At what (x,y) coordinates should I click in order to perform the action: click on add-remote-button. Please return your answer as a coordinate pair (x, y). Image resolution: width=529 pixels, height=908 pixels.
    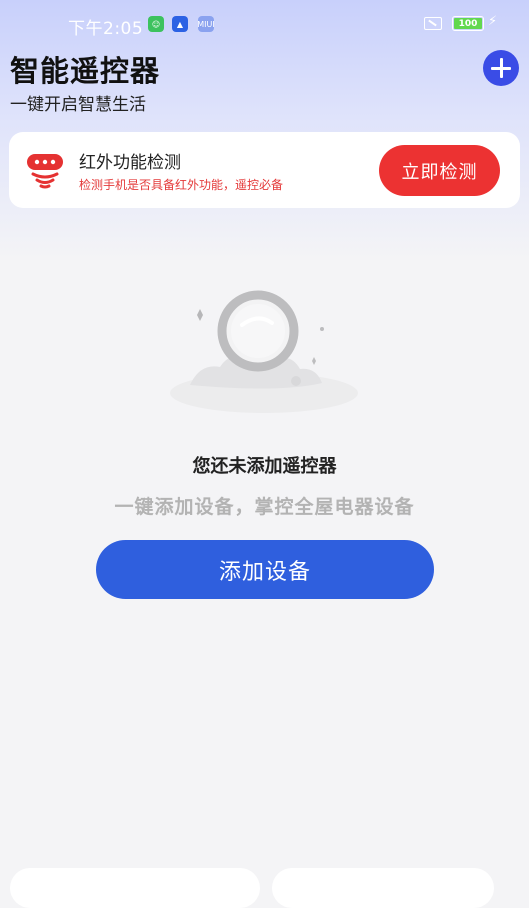
    Looking at the image, I should click on (501, 68).